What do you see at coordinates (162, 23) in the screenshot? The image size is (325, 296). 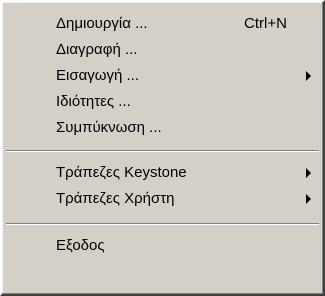 I see `menu-item-create: Δημιουργία ... Ctrl+N` at bounding box center [162, 23].